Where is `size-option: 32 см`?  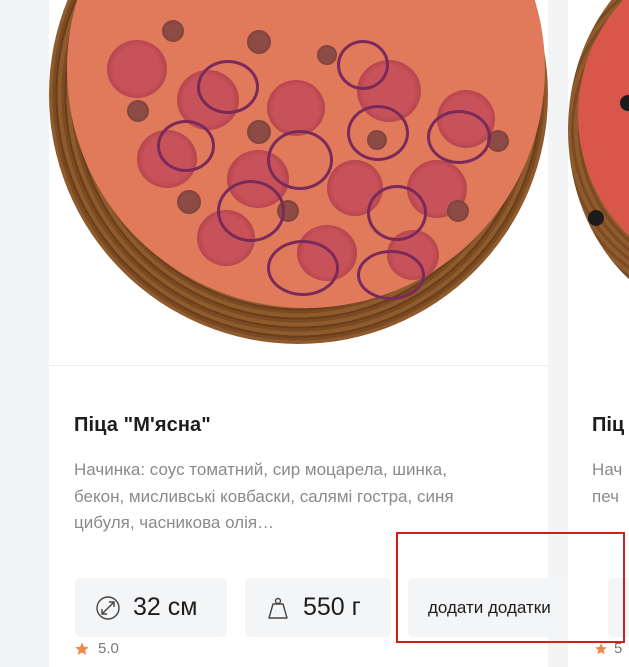
size-option: 32 см is located at coordinates (151, 607).